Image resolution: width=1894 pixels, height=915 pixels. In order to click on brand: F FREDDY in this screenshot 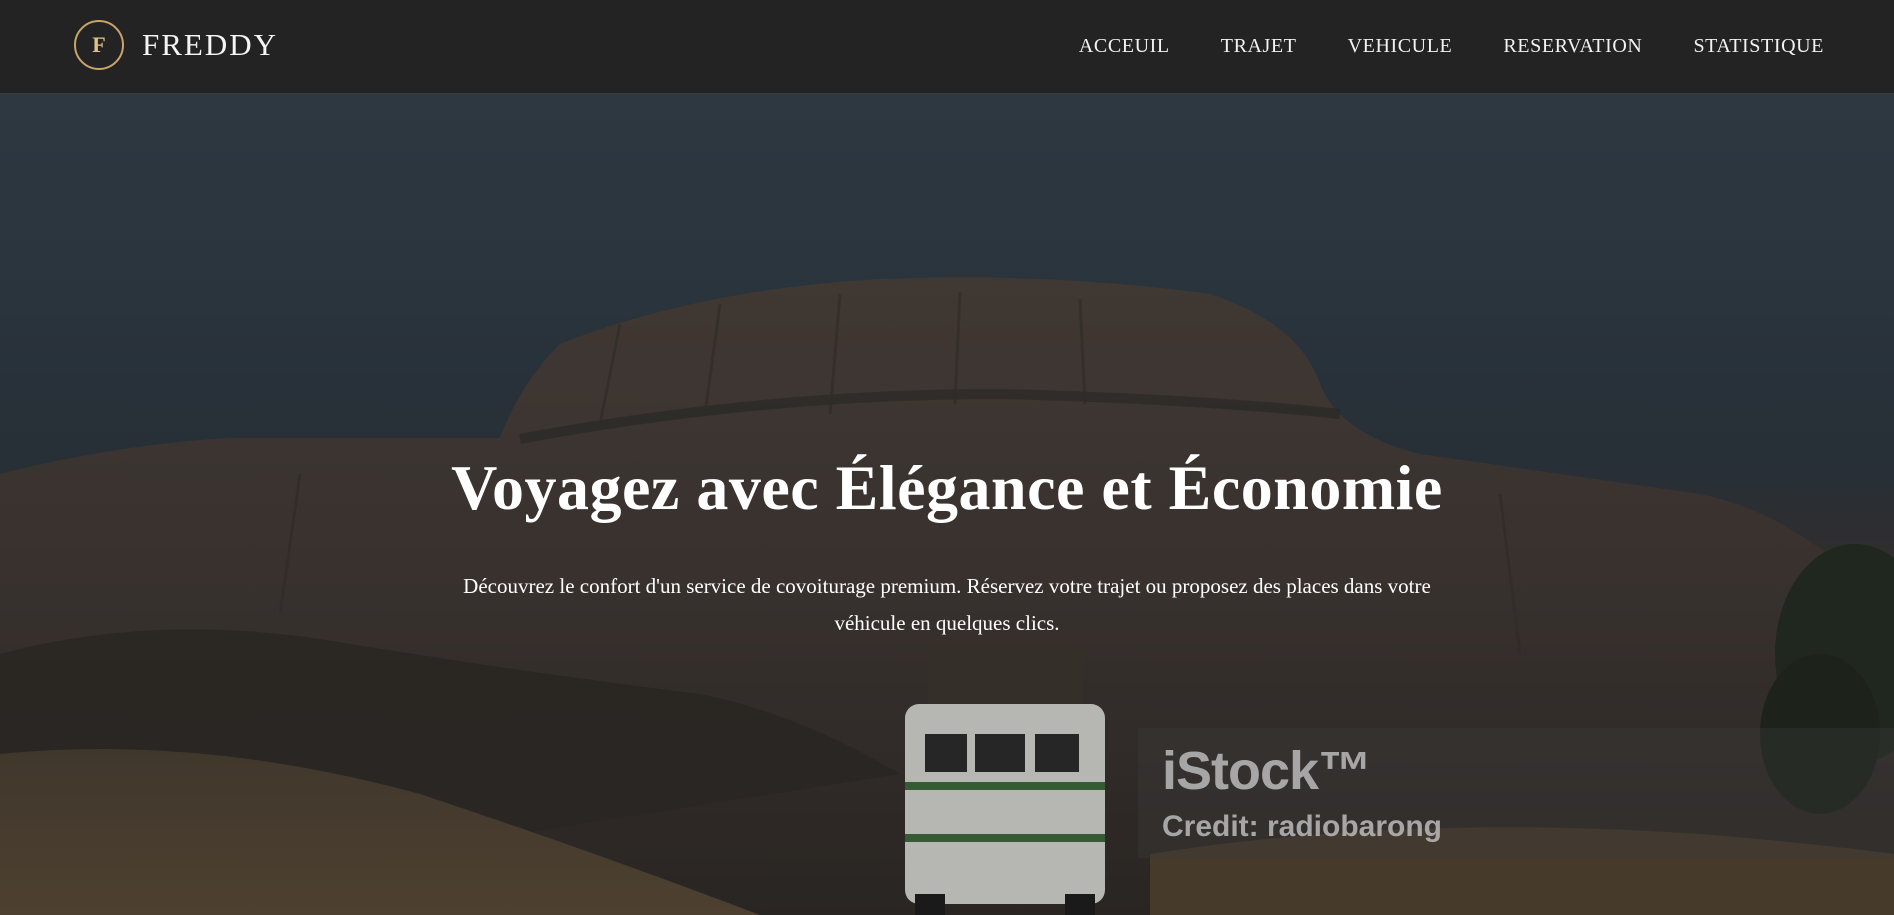, I will do `click(176, 45)`.